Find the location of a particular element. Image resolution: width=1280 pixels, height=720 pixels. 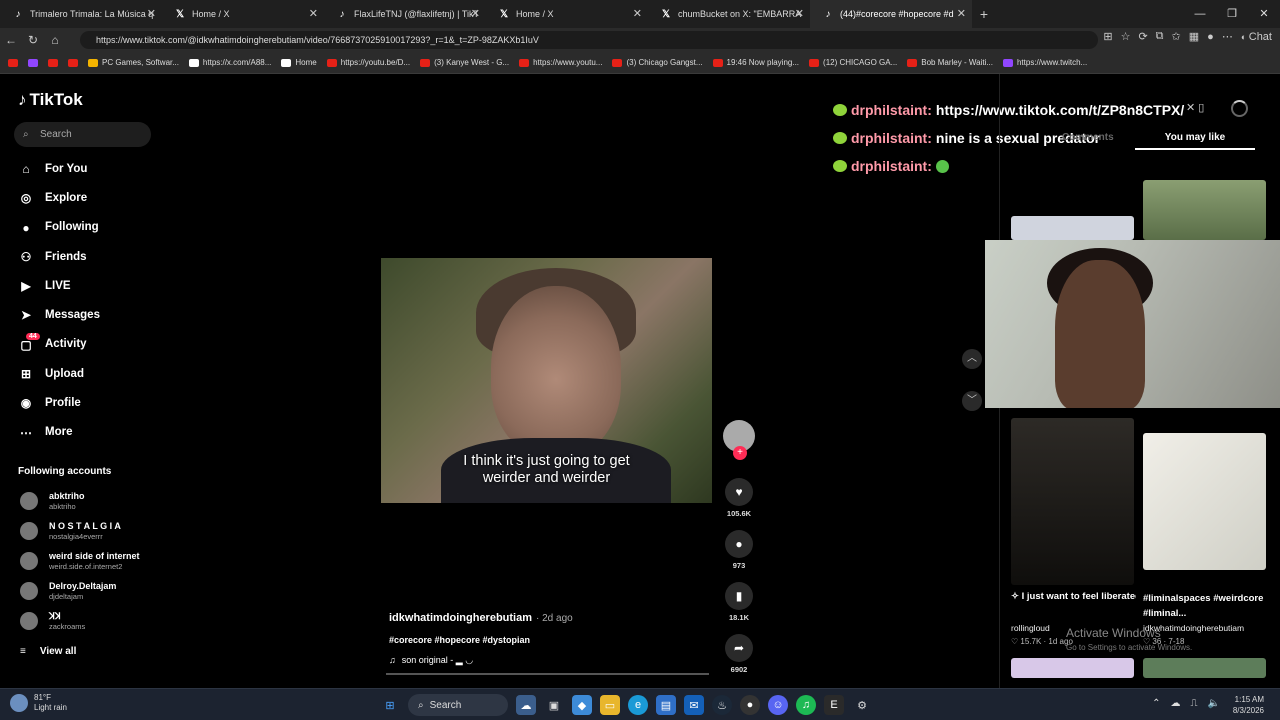

apps-icon: ⊞ is located at coordinates (1107, 36).